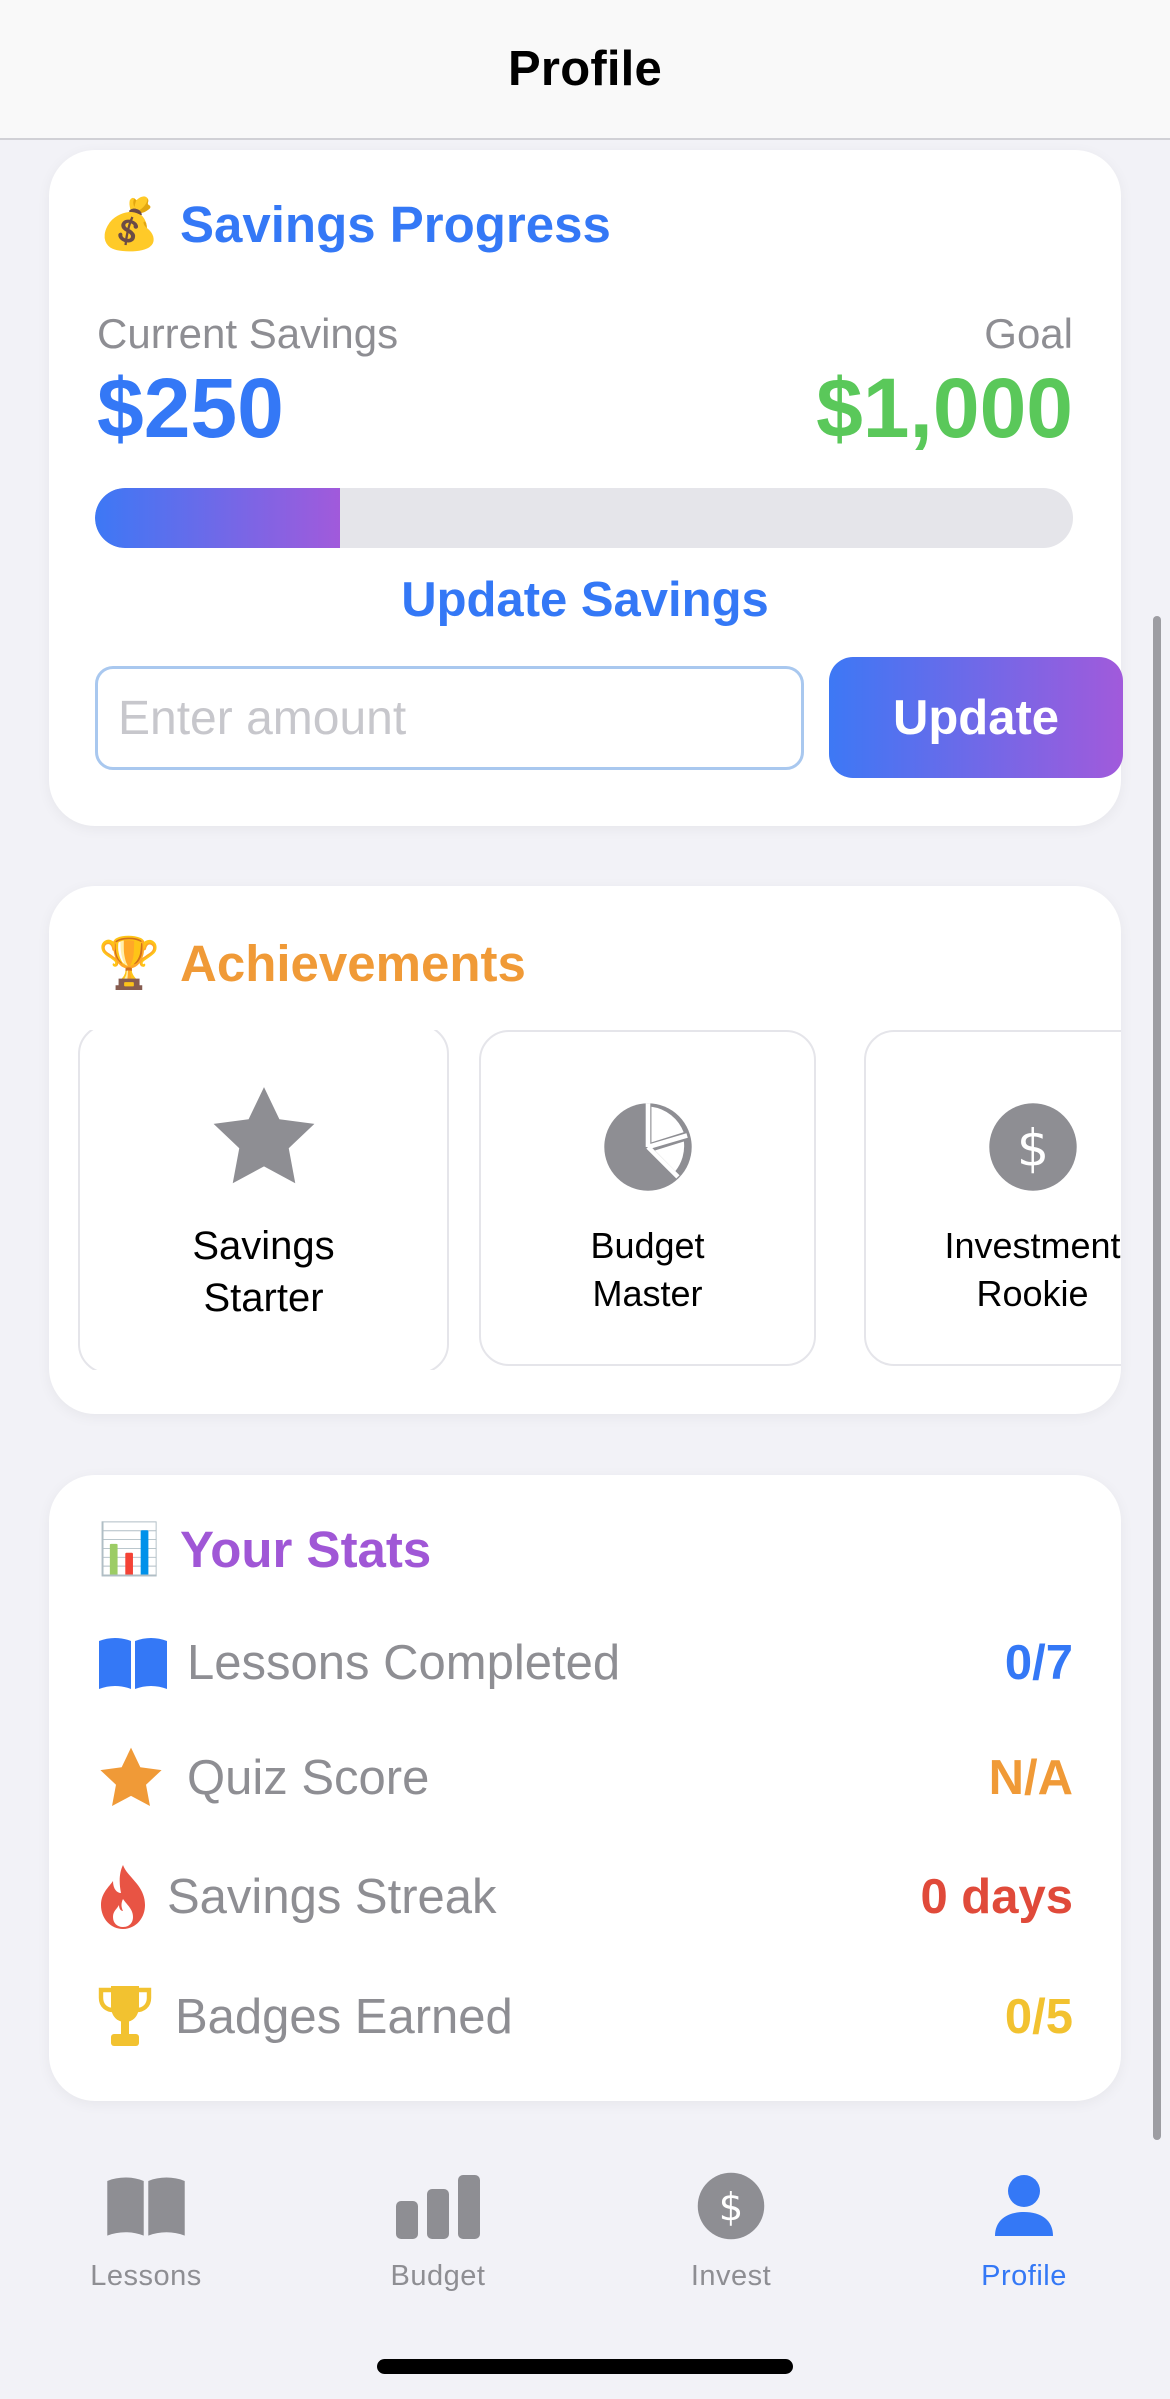  Describe the element at coordinates (1157, 1378) in the screenshot. I see `scrollbar` at that location.